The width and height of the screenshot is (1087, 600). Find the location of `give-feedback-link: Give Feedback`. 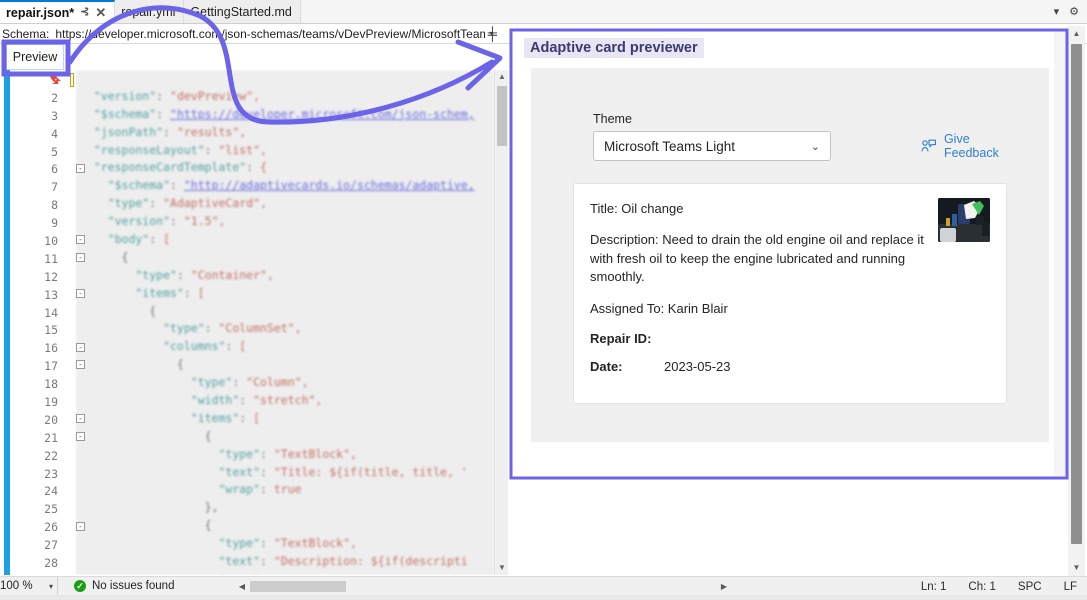

give-feedback-link: Give Feedback is located at coordinates (974, 146).